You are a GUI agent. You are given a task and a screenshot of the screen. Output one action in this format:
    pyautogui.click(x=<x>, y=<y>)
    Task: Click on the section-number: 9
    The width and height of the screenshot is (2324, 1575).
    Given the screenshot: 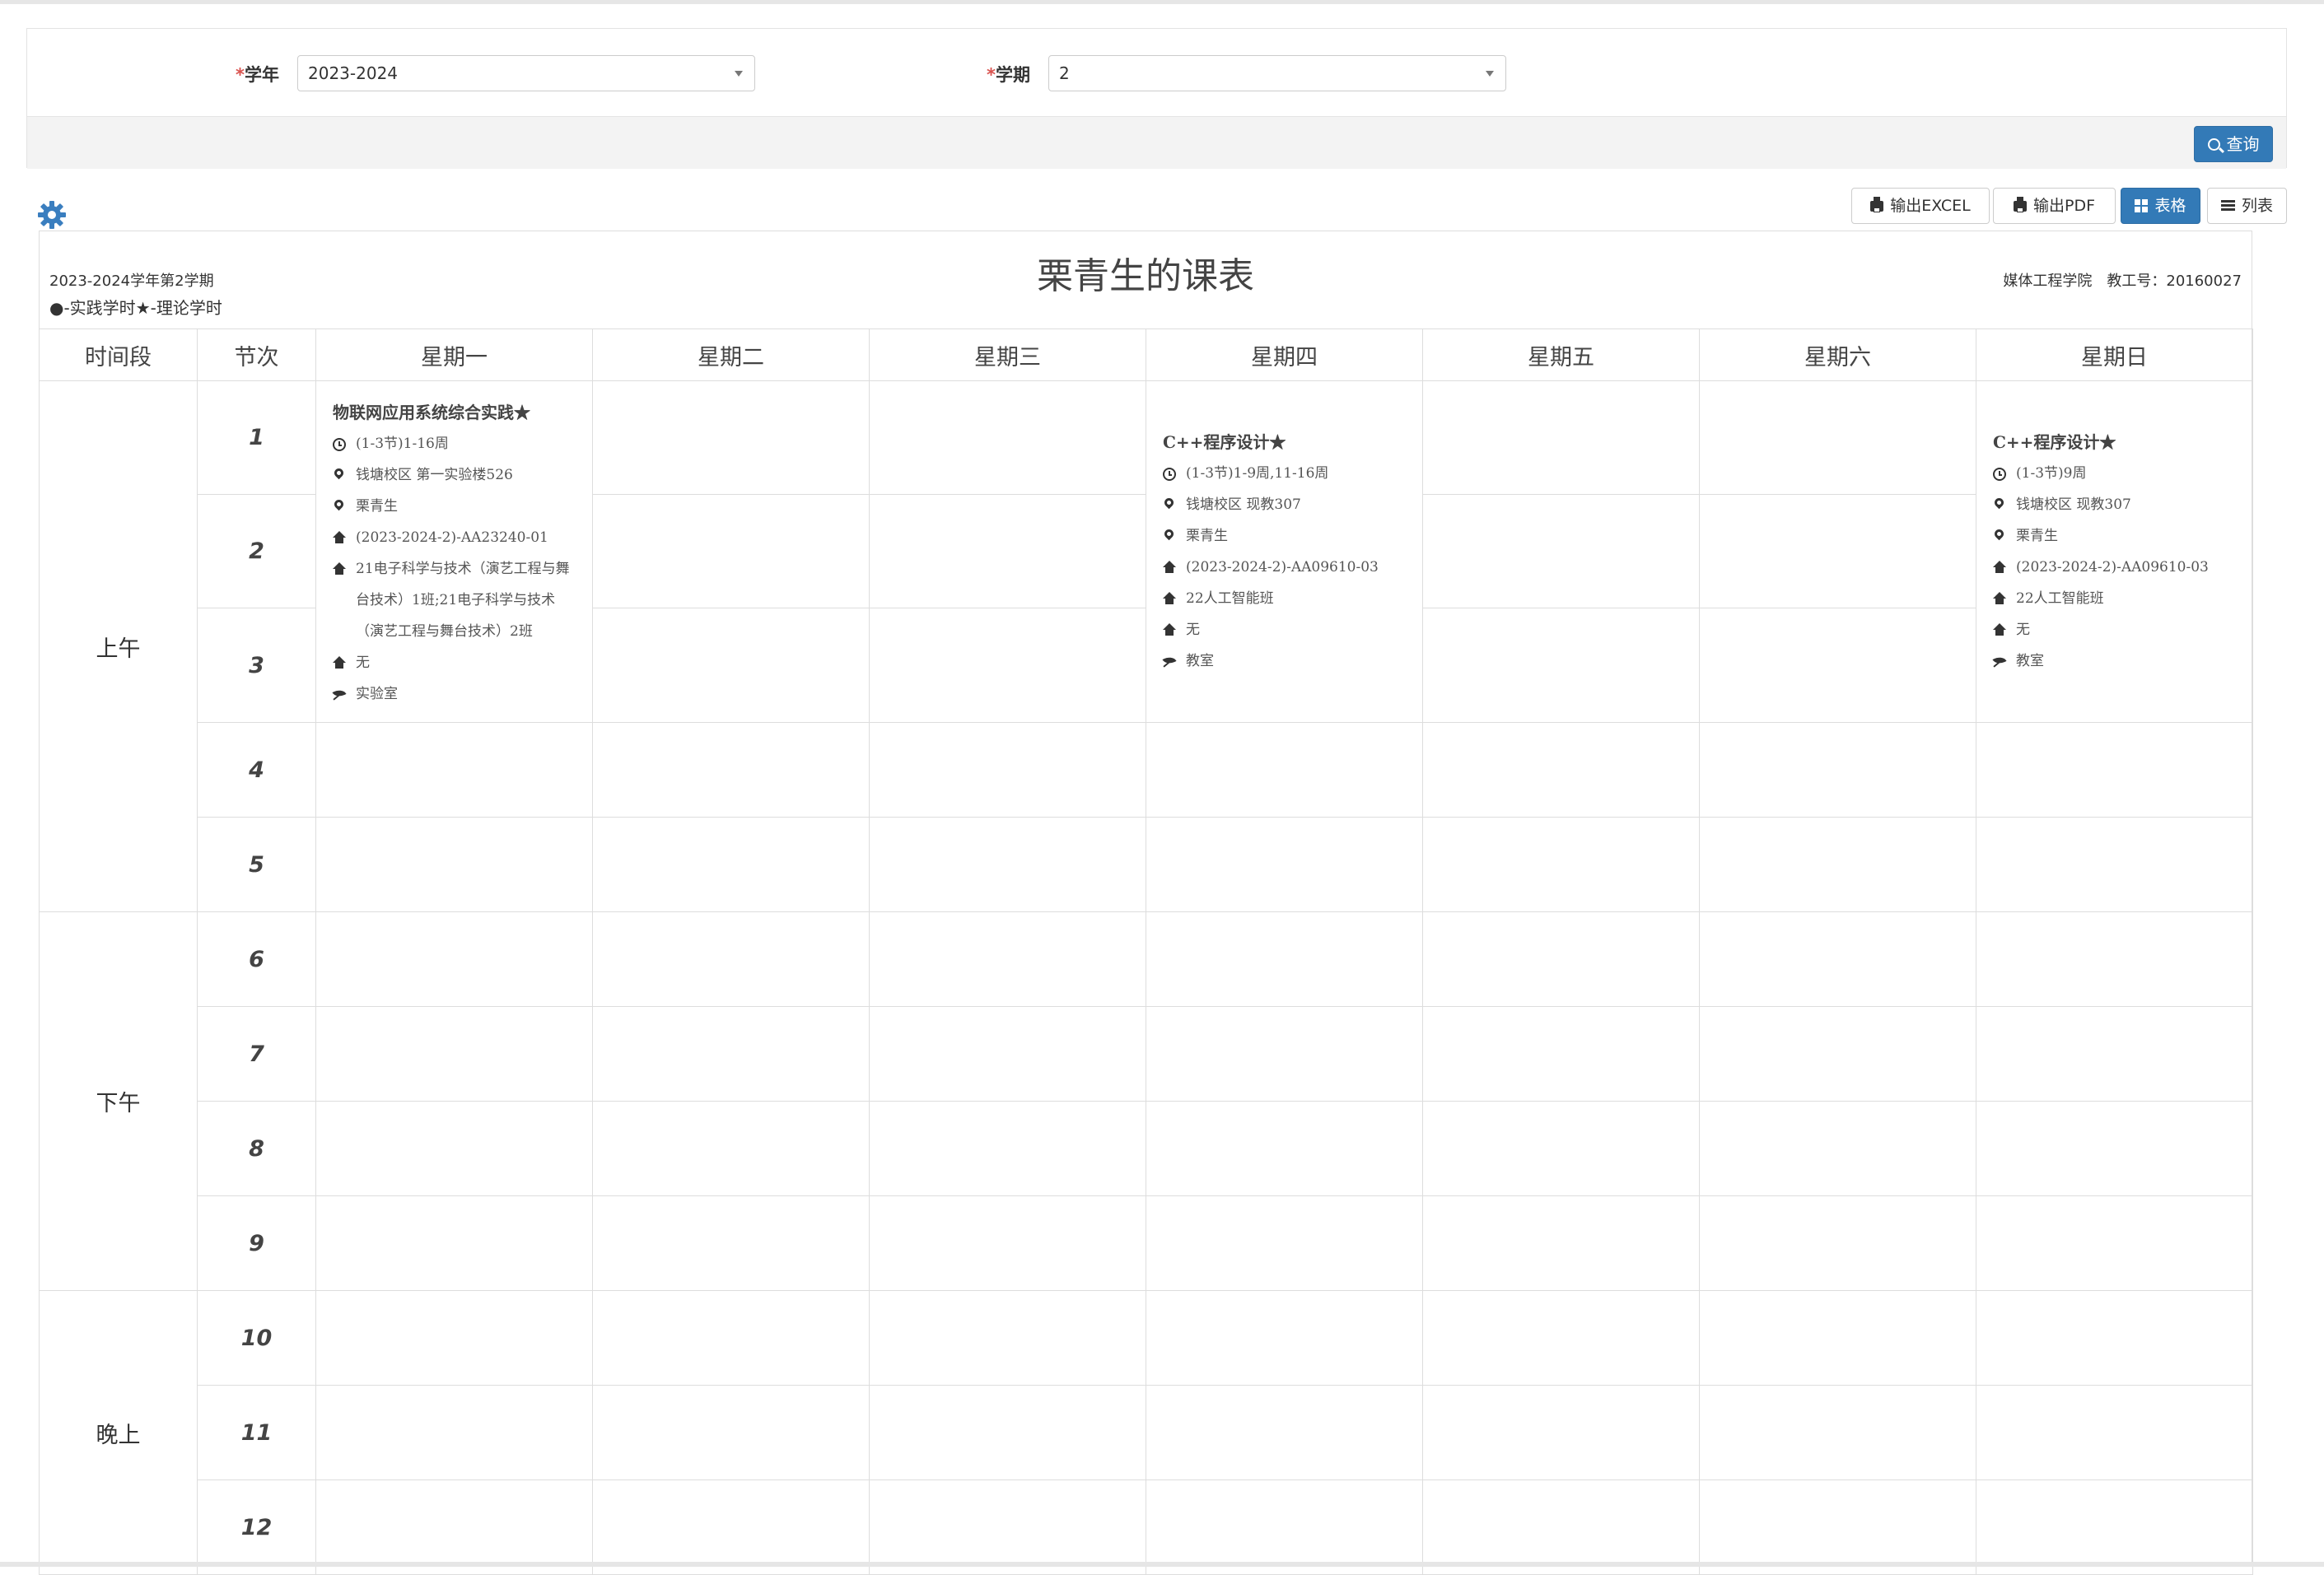 What is the action you would take?
    pyautogui.click(x=256, y=1243)
    